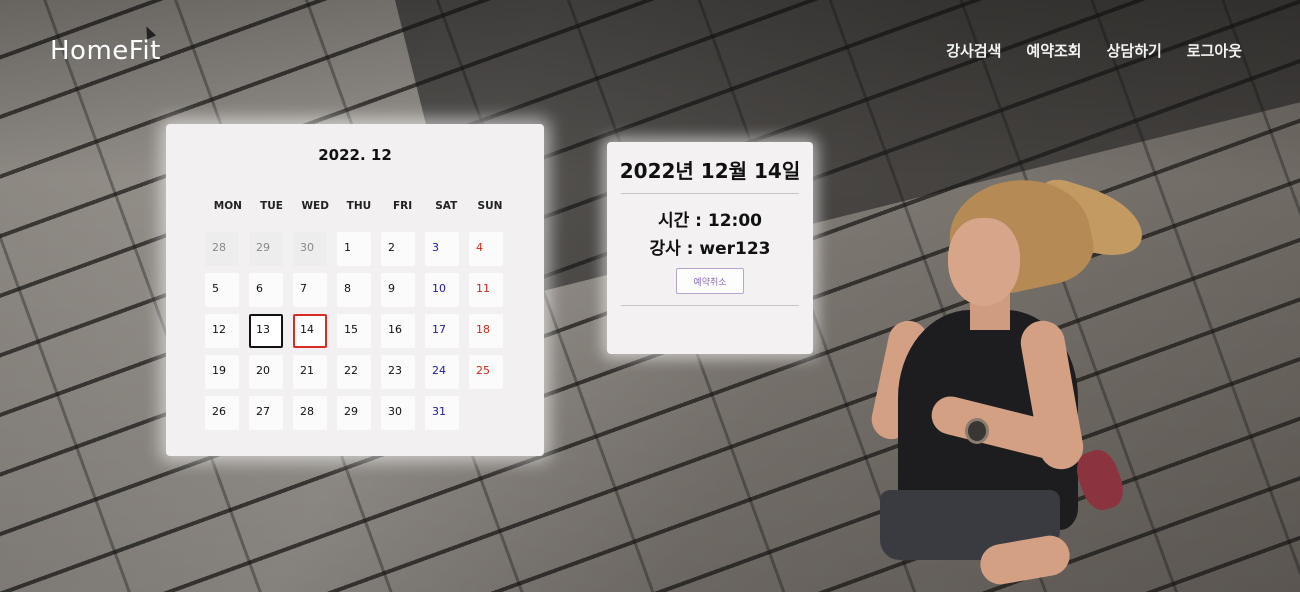  I want to click on nav-logout: 로그아웃, so click(1214, 50).